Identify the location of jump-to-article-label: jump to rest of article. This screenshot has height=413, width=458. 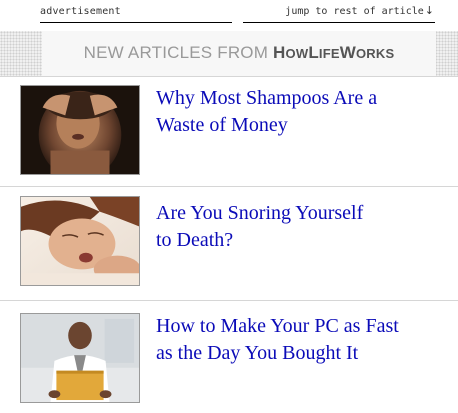
(354, 11).